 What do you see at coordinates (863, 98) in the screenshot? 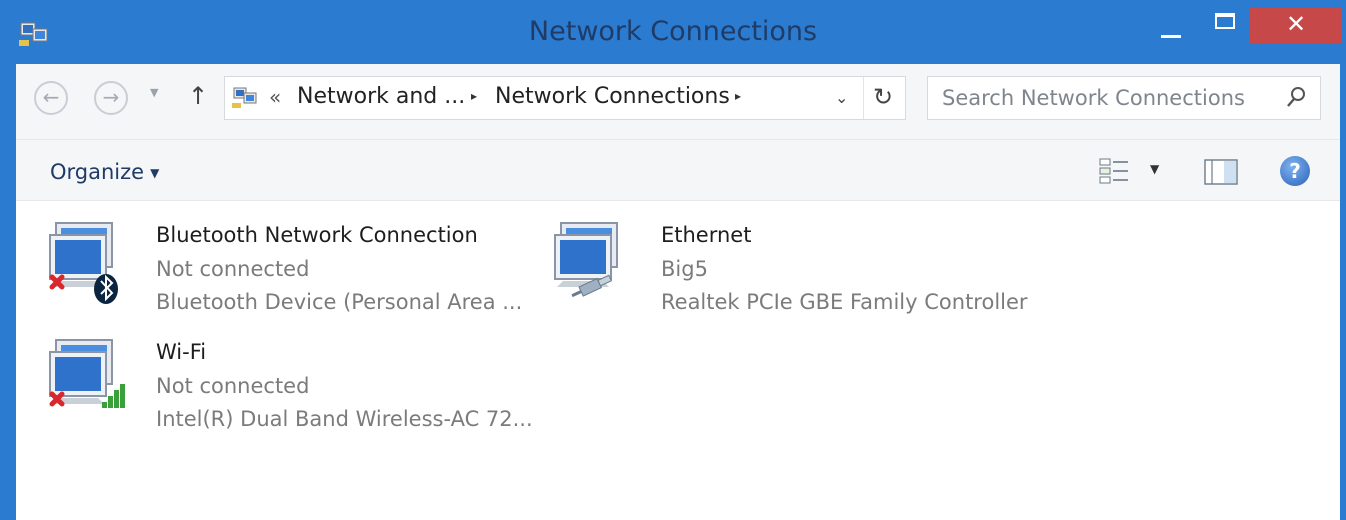
I see `address-divider` at bounding box center [863, 98].